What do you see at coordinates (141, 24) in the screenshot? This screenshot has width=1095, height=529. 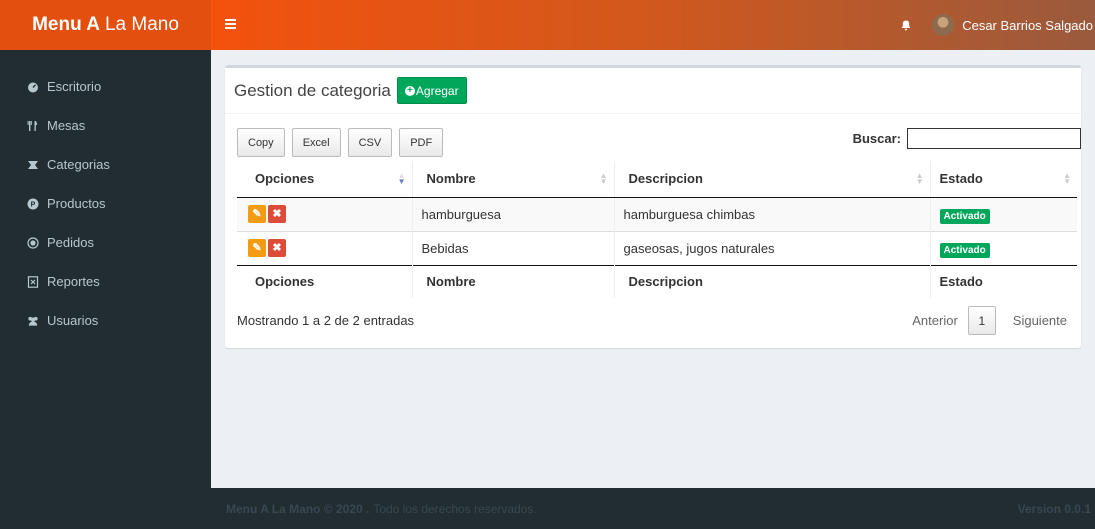 I see `logo-rest: La Mano` at bounding box center [141, 24].